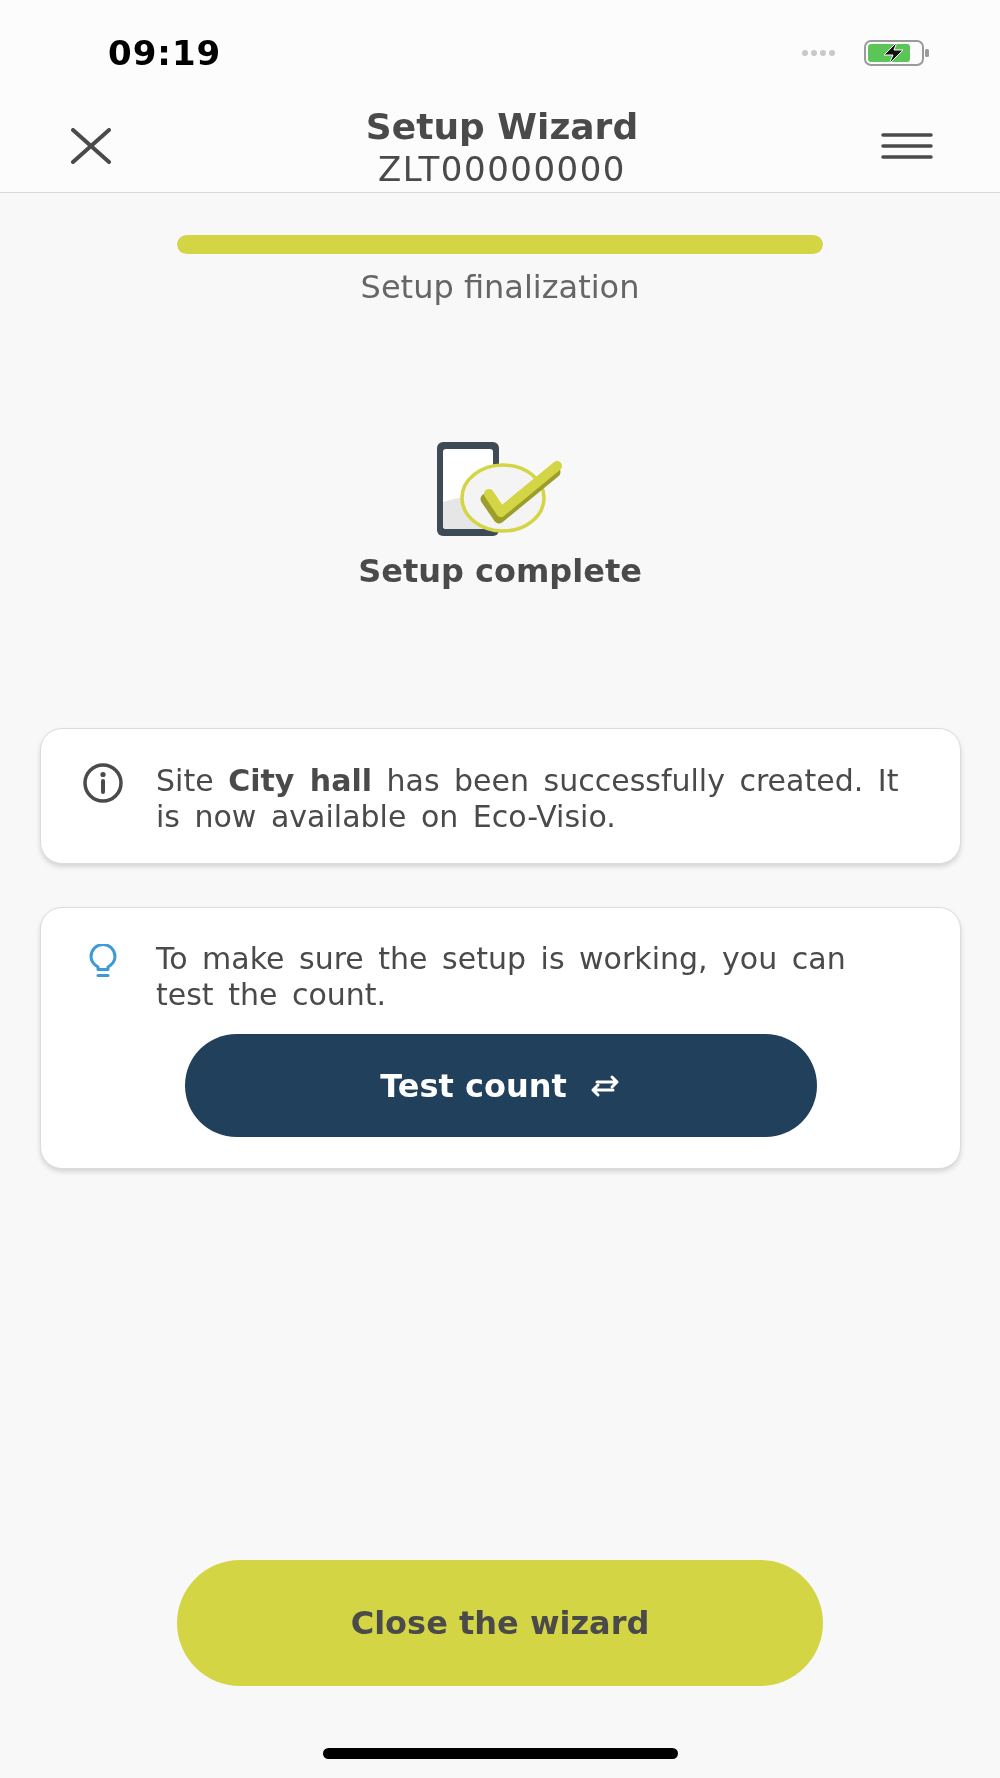 The width and height of the screenshot is (1000, 1778). Describe the element at coordinates (165, 53) in the screenshot. I see `status-time: 09:19` at that location.